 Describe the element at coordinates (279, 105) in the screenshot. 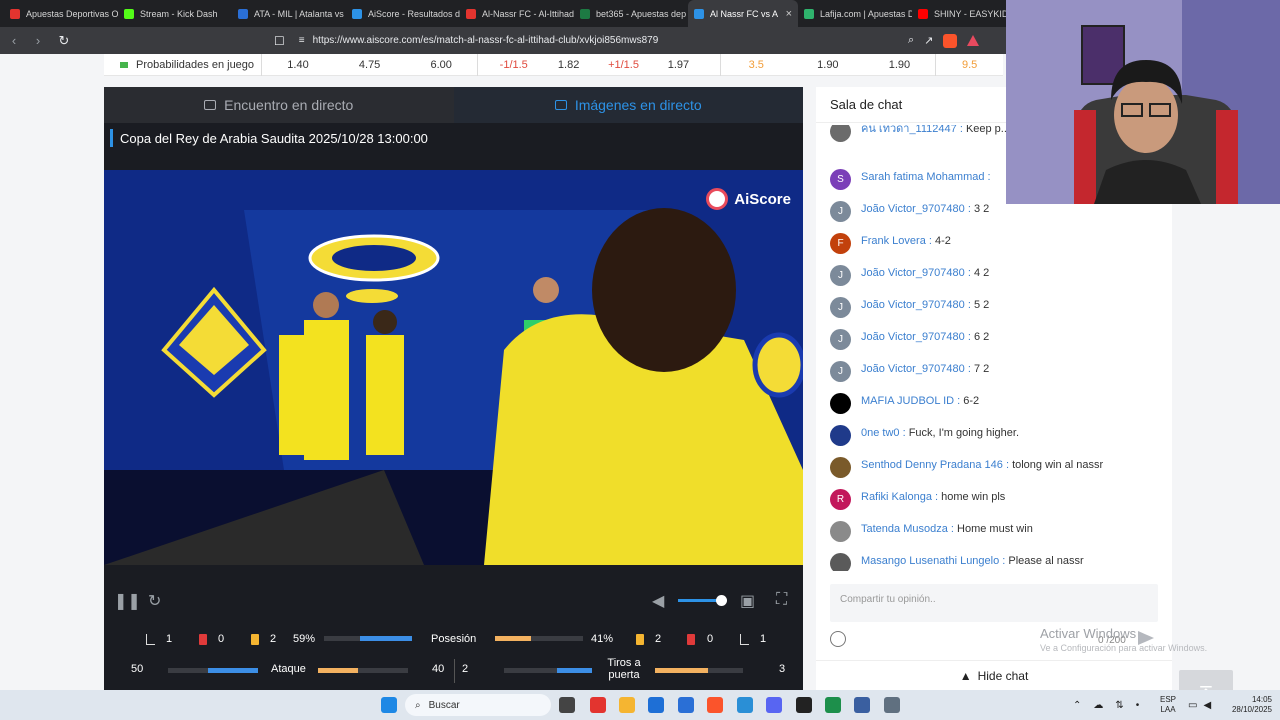

I see `tab-live-match: Encuentro en directo` at that location.